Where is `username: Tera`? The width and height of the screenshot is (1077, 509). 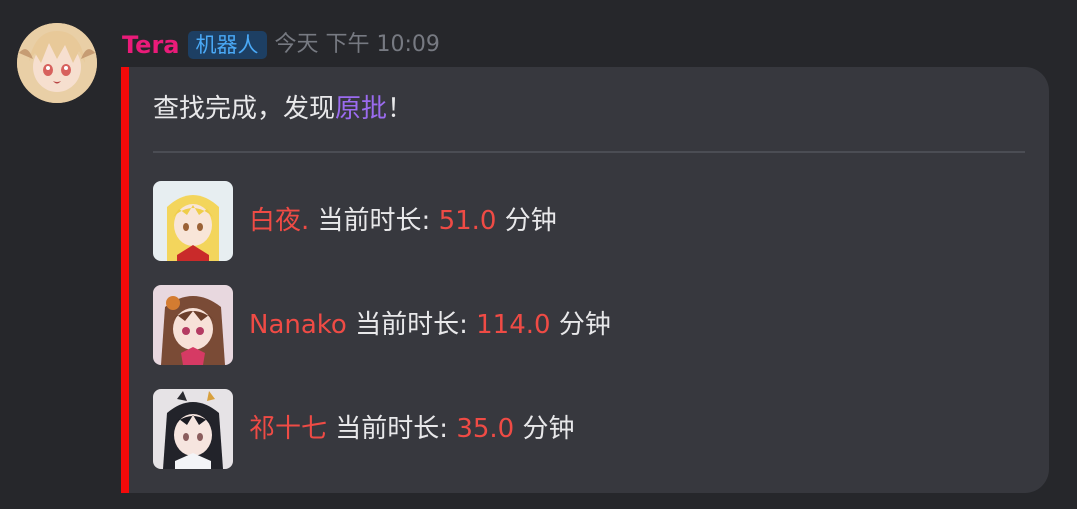 username: Tera is located at coordinates (151, 45).